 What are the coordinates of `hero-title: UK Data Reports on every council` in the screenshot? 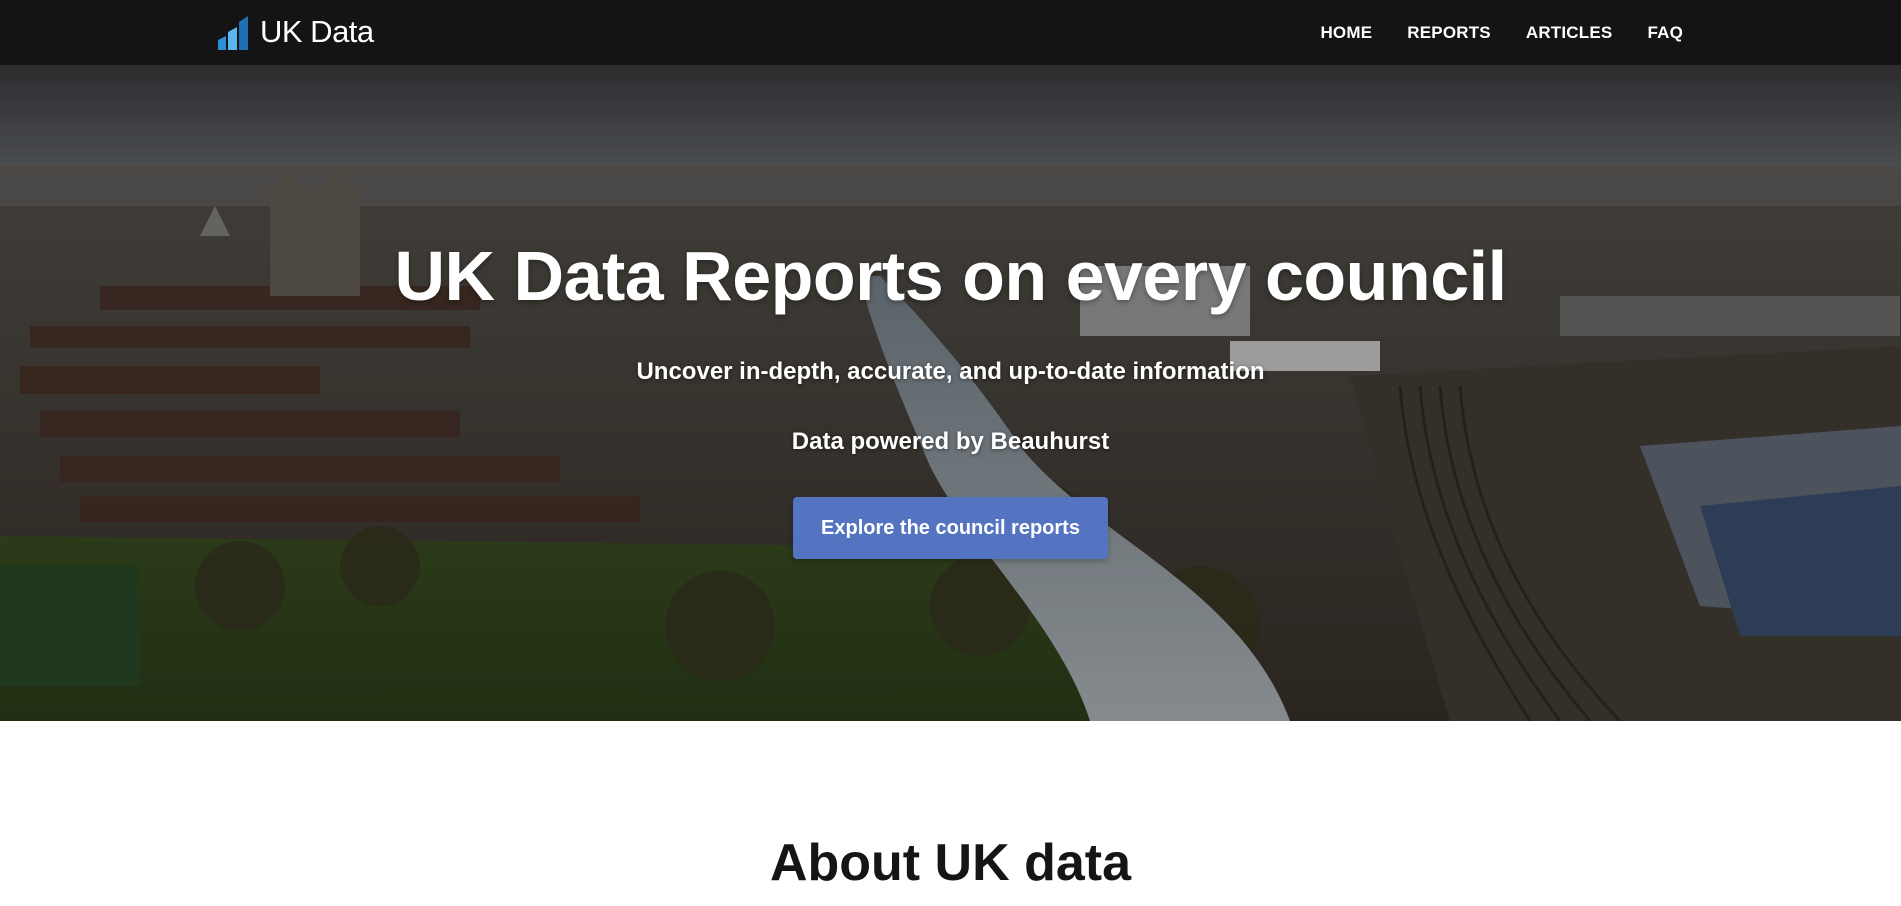 It's located at (950, 276).